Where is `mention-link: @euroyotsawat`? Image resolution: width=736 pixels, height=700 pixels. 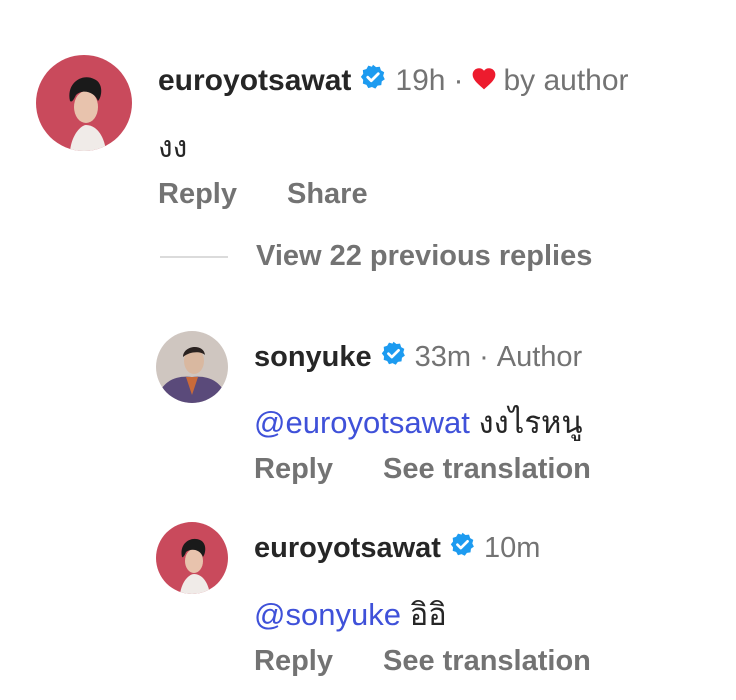 mention-link: @euroyotsawat is located at coordinates (362, 422).